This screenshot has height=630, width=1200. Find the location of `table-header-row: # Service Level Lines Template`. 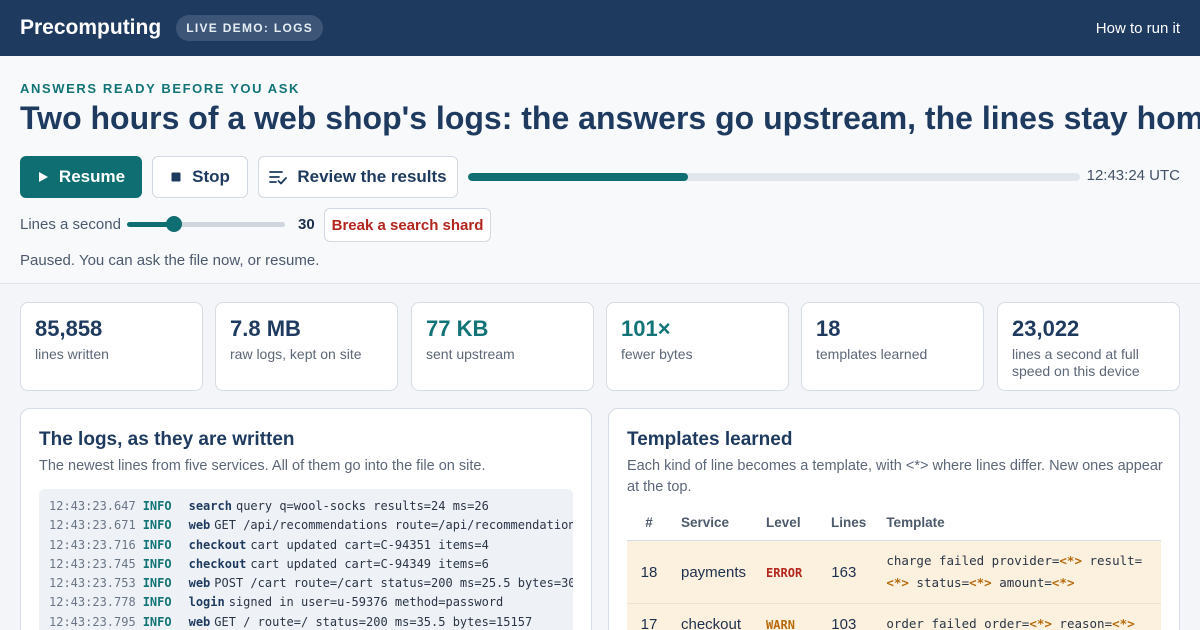

table-header-row: # Service Level Lines Template is located at coordinates (894, 528).